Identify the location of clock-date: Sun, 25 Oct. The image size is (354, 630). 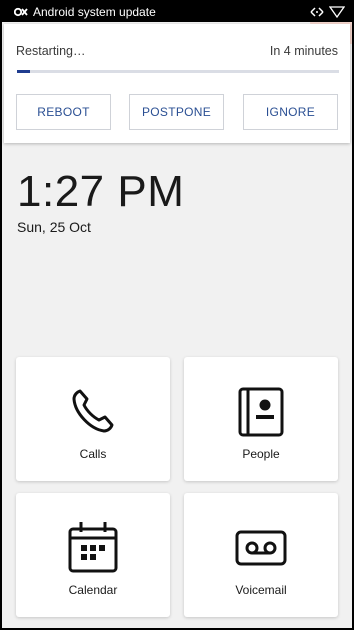
(54, 227).